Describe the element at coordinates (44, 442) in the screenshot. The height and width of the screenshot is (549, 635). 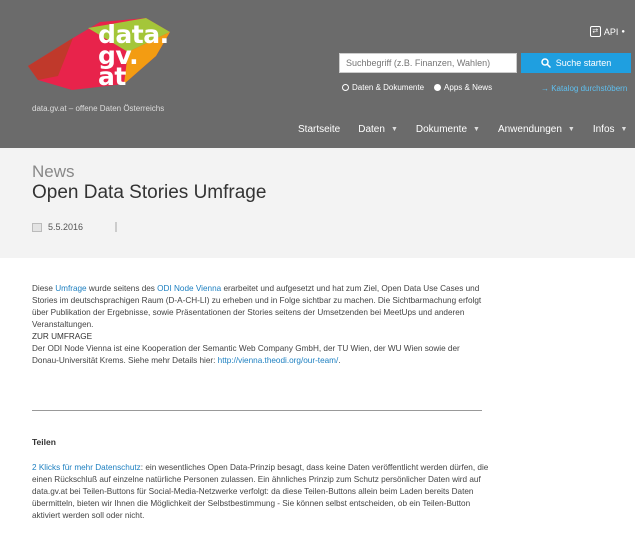
I see `share-heading: Teilen` at that location.